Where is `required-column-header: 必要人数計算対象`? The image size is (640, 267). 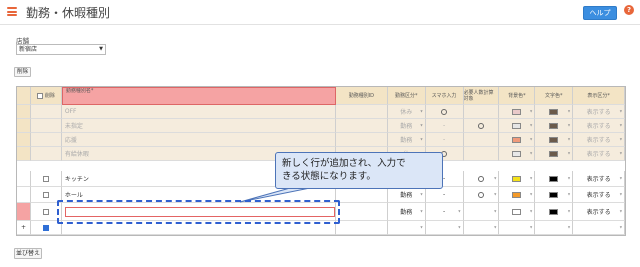
required-column-header: 必要人数計算対象 is located at coordinates (481, 96).